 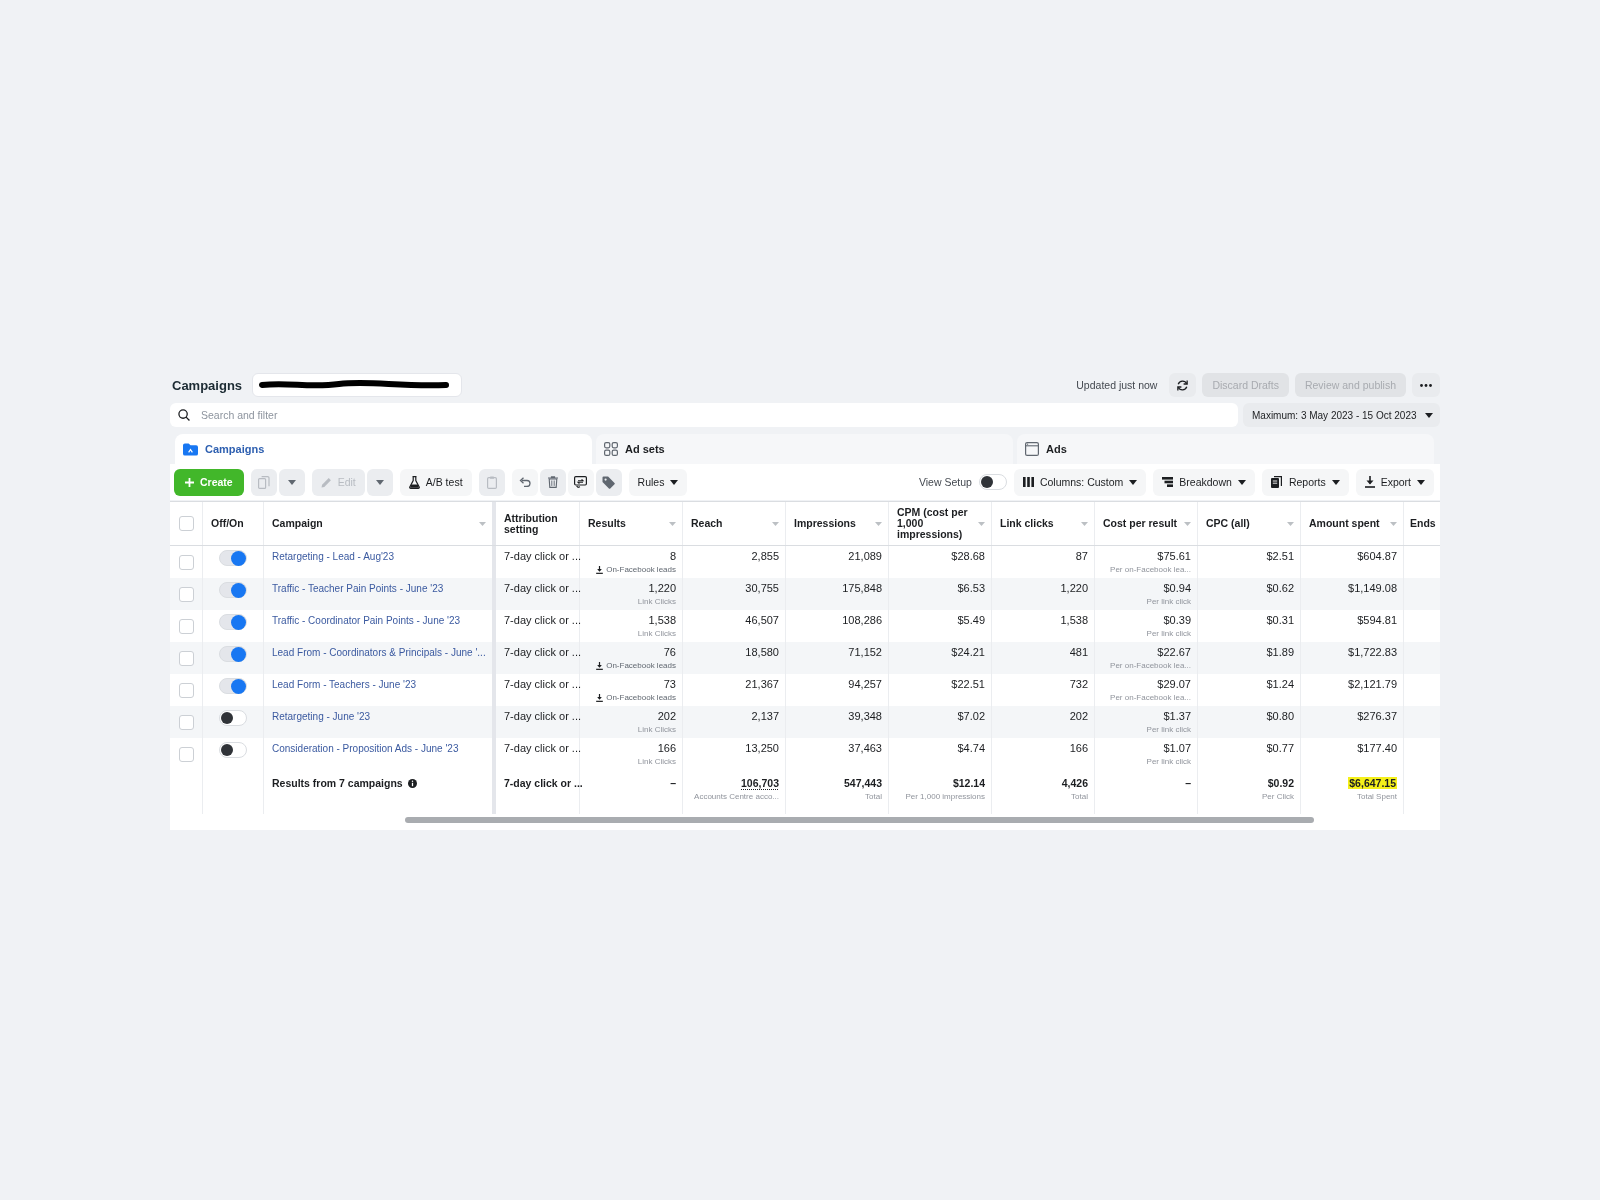 I want to click on table-cell: 1,538, so click(x=1074, y=620).